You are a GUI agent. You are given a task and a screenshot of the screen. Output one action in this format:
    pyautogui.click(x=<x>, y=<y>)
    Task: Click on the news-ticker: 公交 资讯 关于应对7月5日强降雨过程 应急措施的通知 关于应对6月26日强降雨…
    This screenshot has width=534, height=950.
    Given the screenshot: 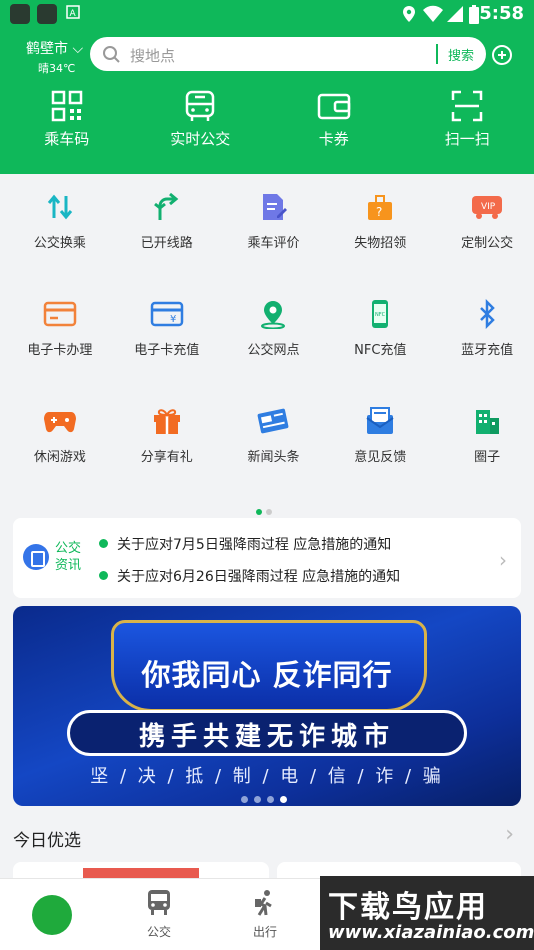 What is the action you would take?
    pyautogui.click(x=267, y=558)
    